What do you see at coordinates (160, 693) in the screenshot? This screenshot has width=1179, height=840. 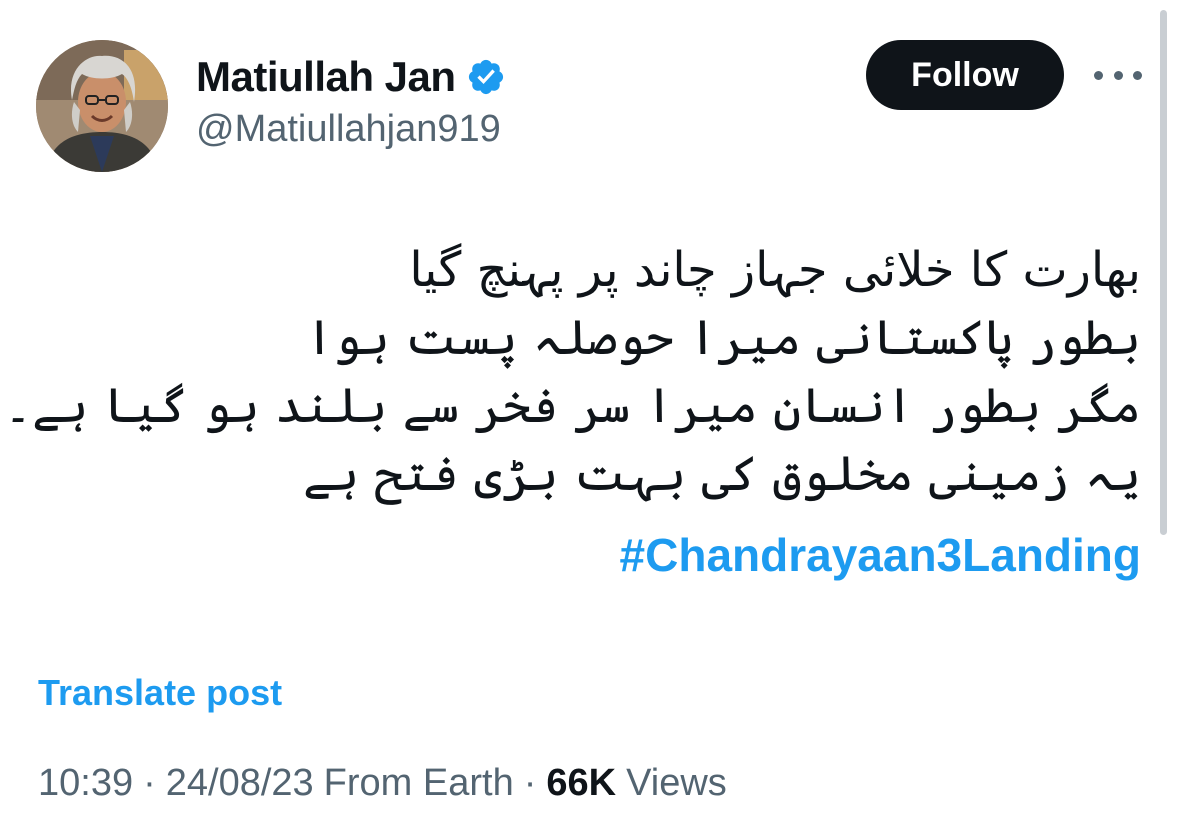 I see `translate-post-link: Translate post` at bounding box center [160, 693].